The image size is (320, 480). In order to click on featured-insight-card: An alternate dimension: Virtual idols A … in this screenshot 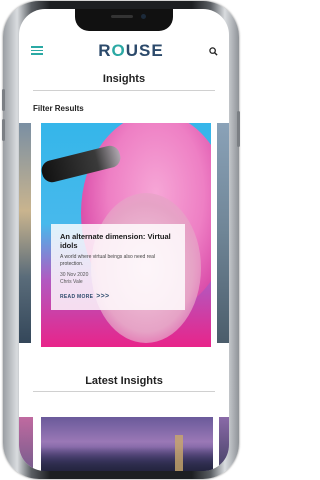, I will do `click(118, 267)`.